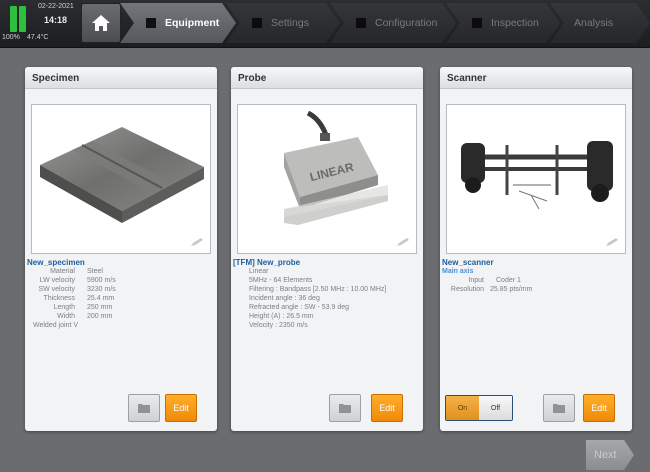  I want to click on prop-key: SW velocity, so click(56, 289).